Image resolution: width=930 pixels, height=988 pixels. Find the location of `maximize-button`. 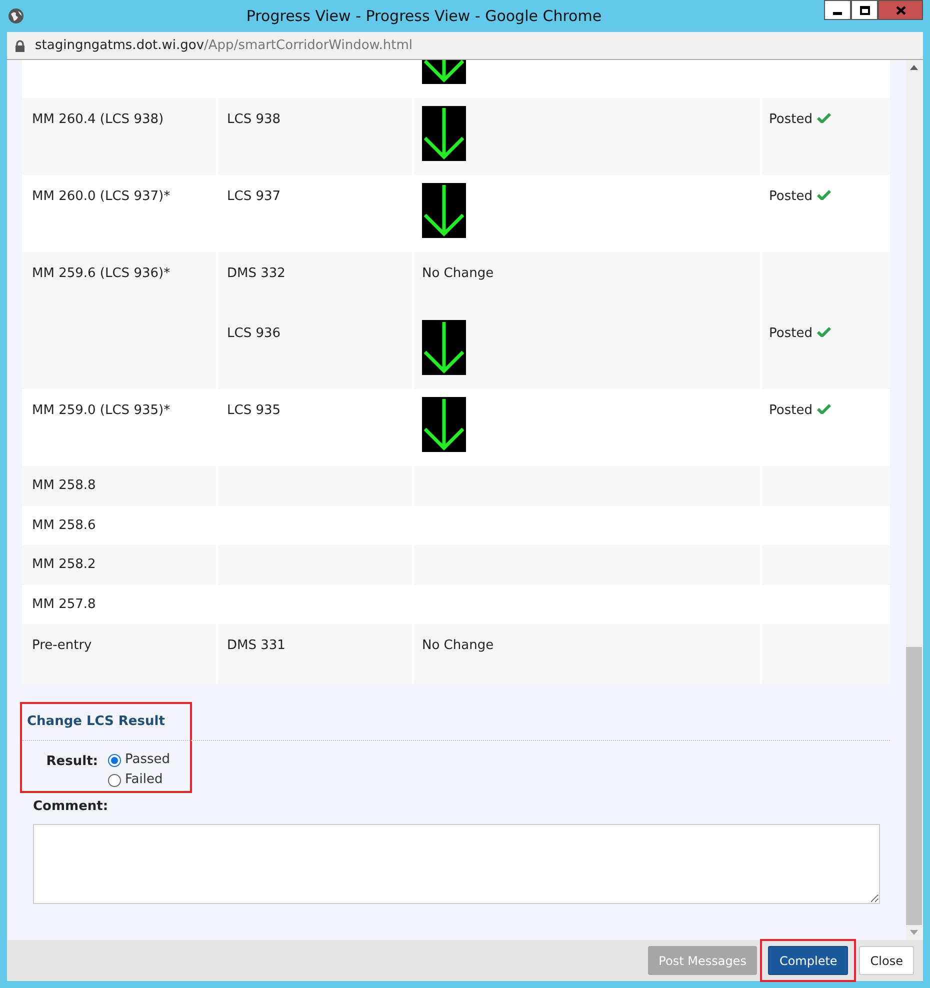

maximize-button is located at coordinates (864, 10).